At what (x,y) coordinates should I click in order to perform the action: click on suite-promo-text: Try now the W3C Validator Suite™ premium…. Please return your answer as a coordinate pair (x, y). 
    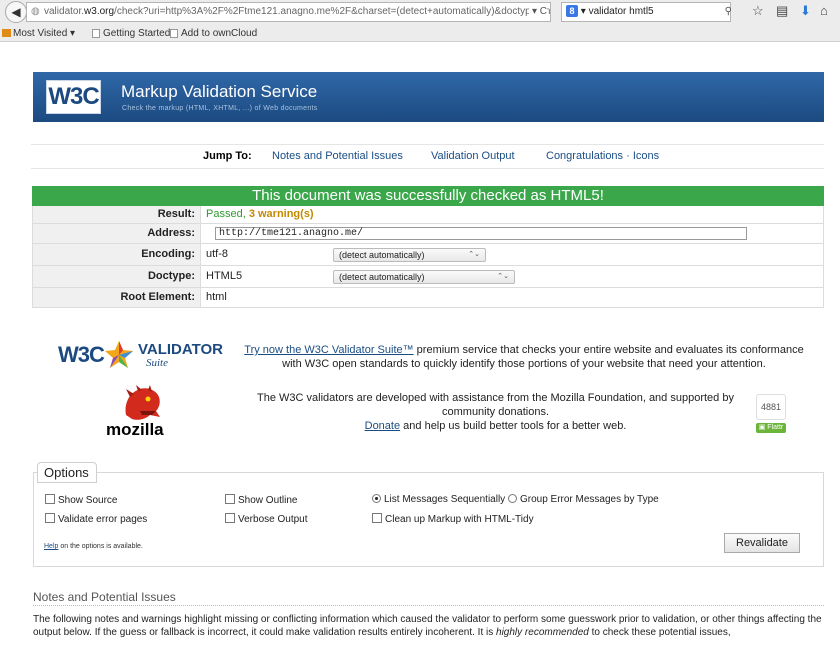
    Looking at the image, I should click on (524, 357).